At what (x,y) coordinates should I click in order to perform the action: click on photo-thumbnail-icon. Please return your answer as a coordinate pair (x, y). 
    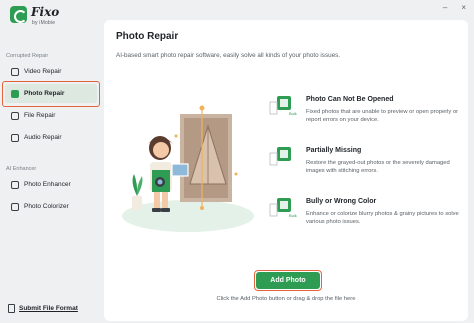
    Looking at the image, I should click on (280, 156).